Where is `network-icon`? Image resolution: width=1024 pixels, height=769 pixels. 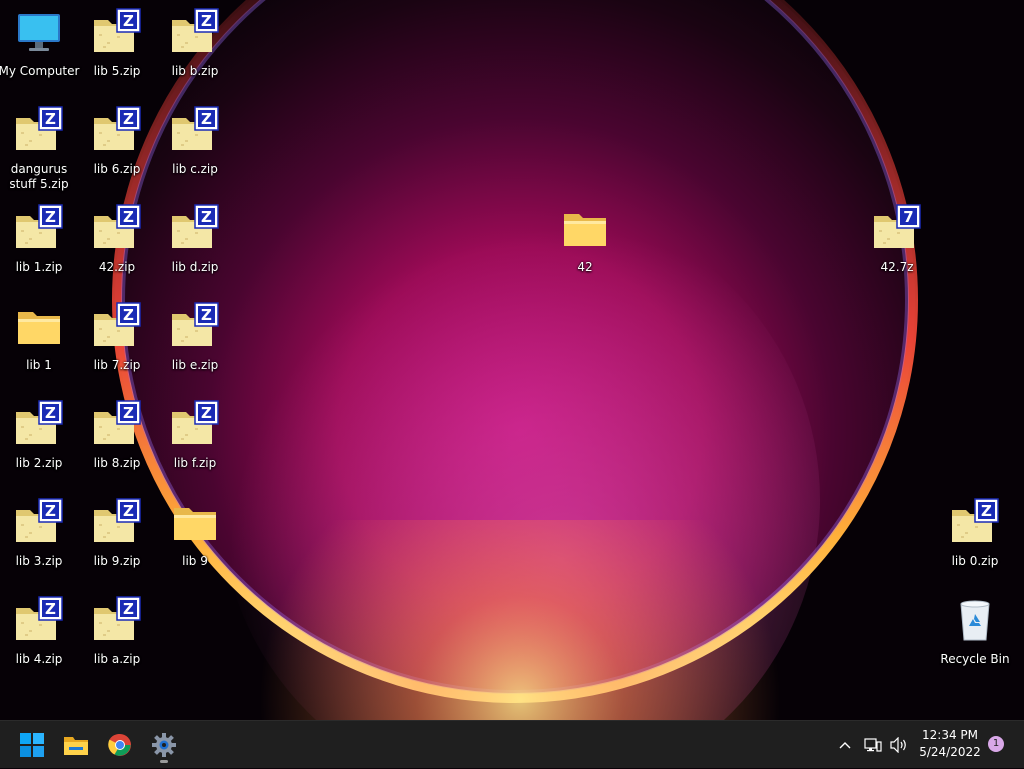
network-icon is located at coordinates (873, 745).